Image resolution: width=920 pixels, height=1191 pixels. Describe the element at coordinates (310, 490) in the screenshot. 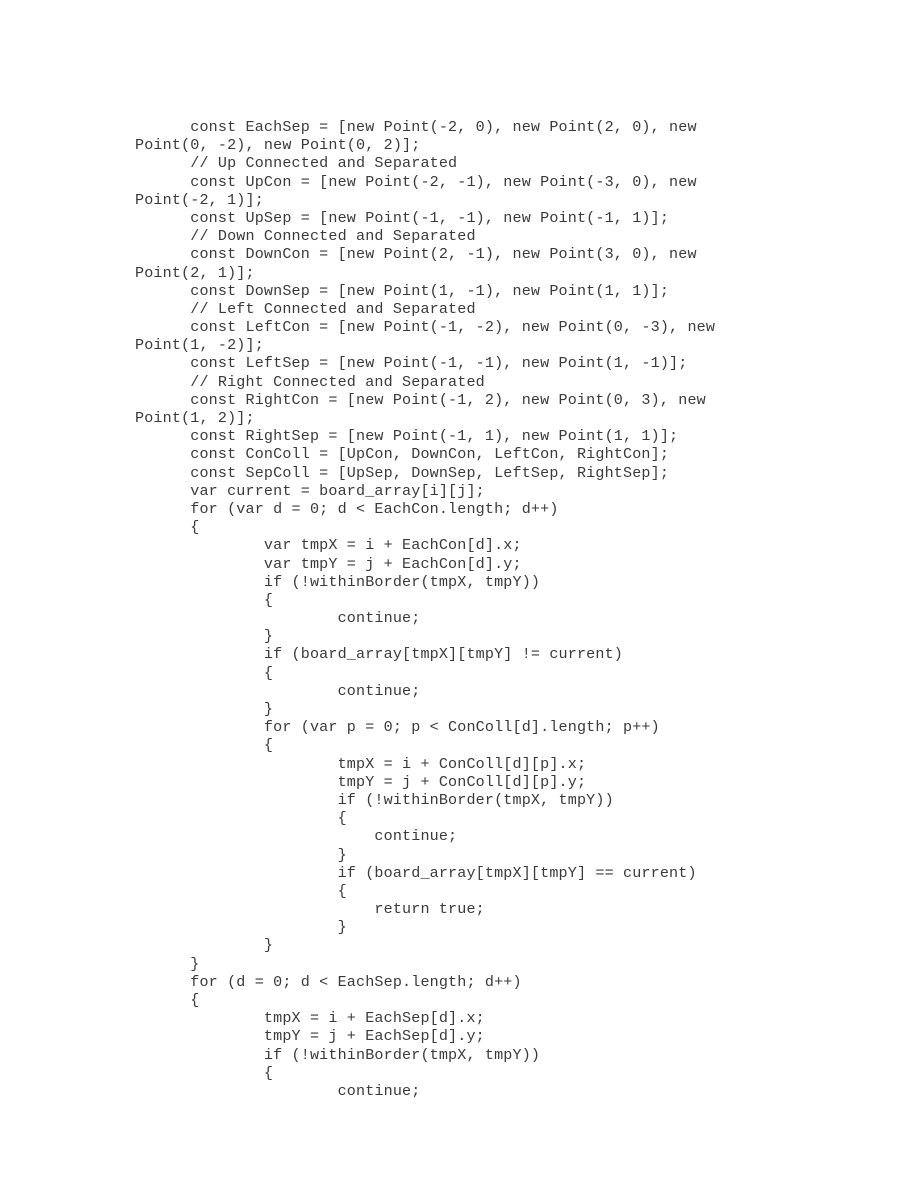

I see `code-line: var current = board_array[i][j];` at that location.